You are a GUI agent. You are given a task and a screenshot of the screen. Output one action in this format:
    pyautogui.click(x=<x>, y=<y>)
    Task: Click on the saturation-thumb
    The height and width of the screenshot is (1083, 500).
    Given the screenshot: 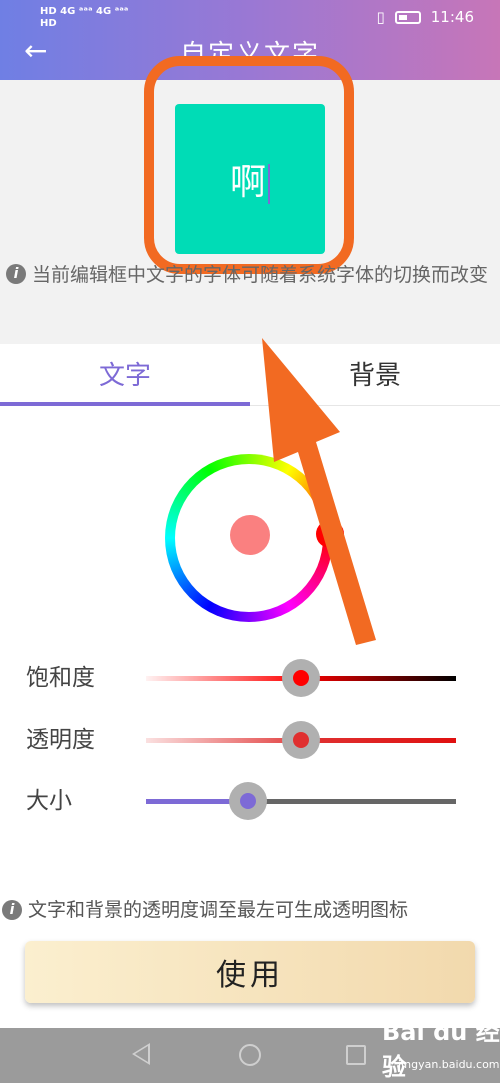 What is the action you would take?
    pyautogui.click(x=301, y=678)
    